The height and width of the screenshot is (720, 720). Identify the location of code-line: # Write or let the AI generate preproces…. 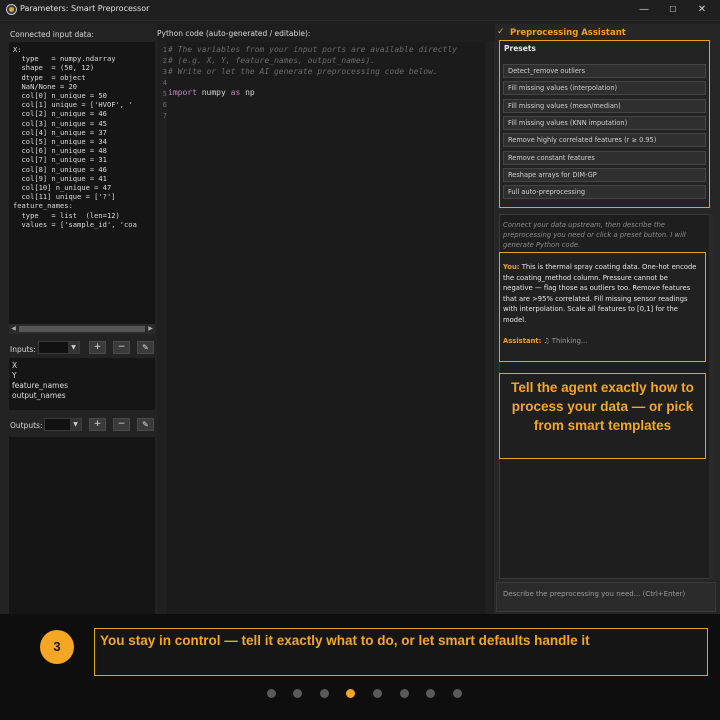
(303, 71).